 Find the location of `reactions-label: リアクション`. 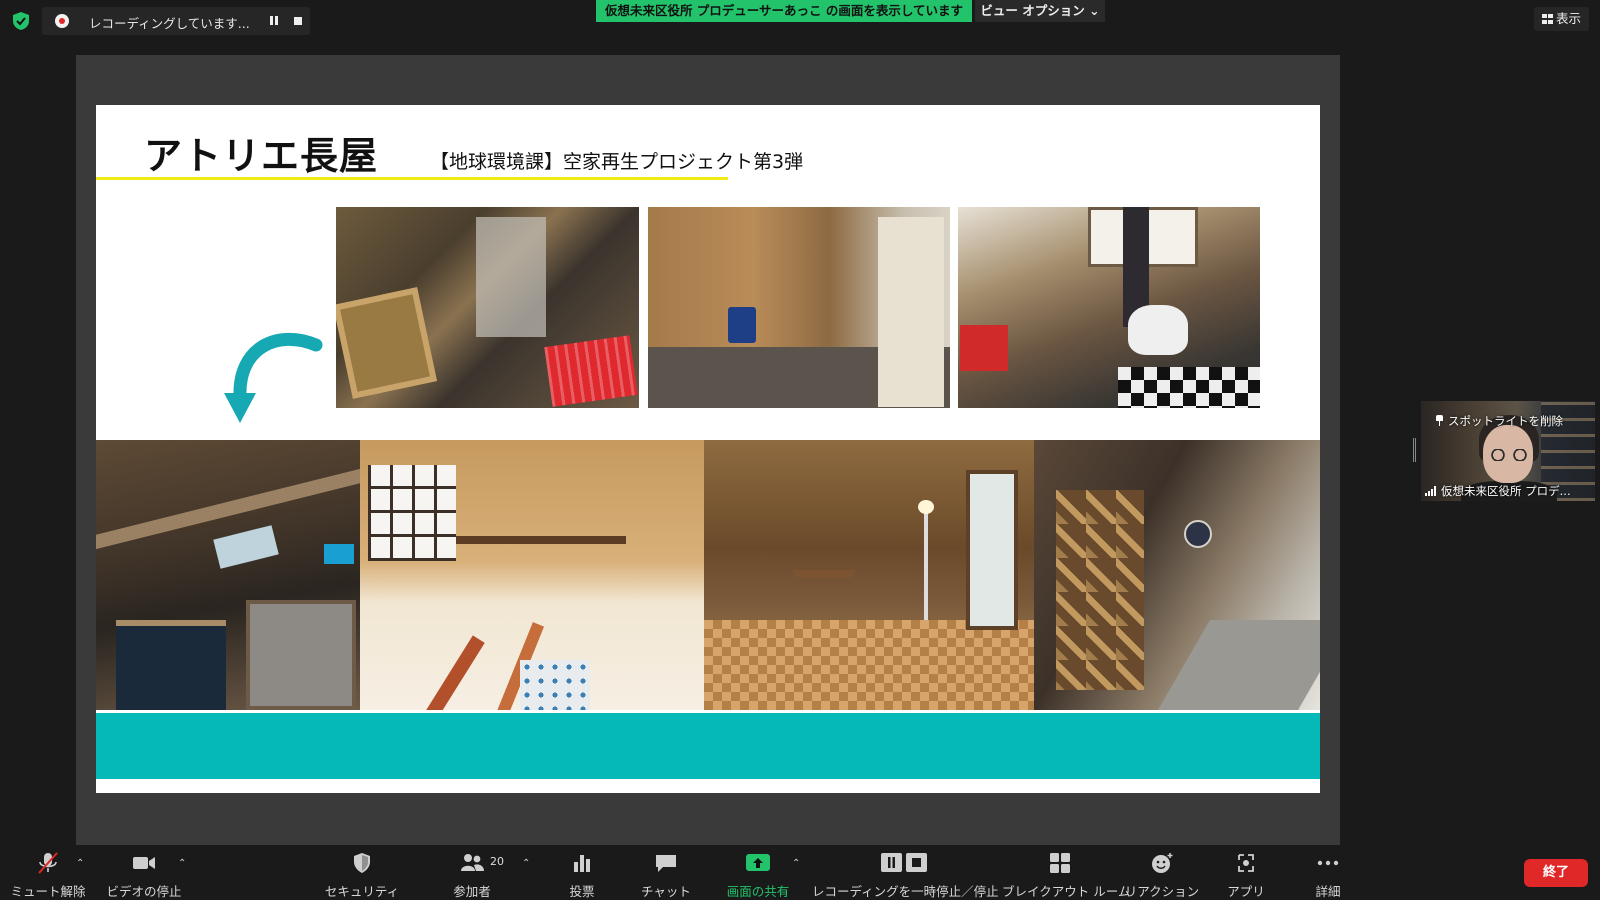

reactions-label: リアクション is located at coordinates (1162, 891).